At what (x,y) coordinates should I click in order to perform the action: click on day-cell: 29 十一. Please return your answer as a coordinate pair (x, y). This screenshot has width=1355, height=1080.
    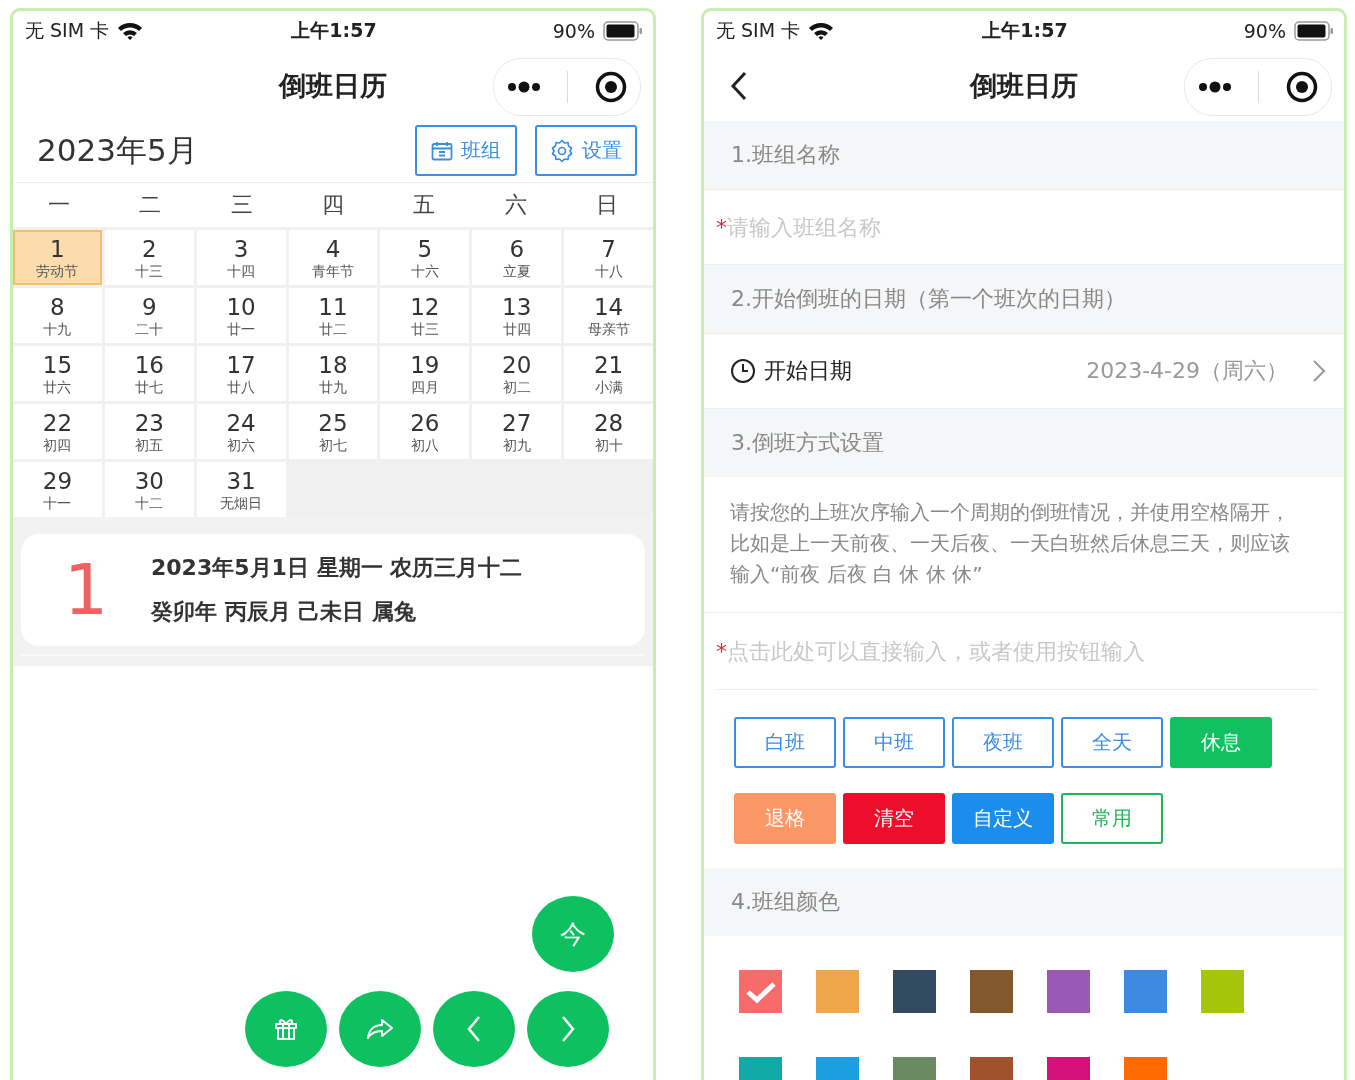
    Looking at the image, I should click on (57, 489).